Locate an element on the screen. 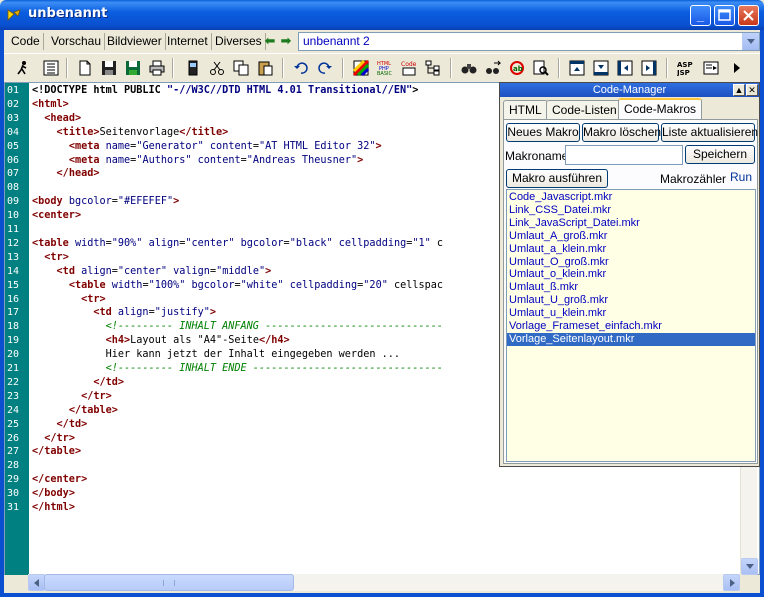 Image resolution: width=764 pixels, height=597 pixels. redo-button is located at coordinates (325, 68).